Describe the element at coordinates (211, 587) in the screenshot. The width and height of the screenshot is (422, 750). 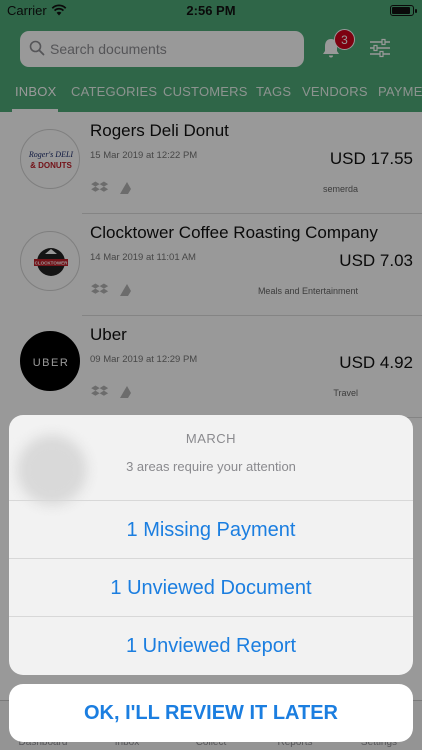
I see `unviewed-document-button: 1 Unviewed Document` at that location.